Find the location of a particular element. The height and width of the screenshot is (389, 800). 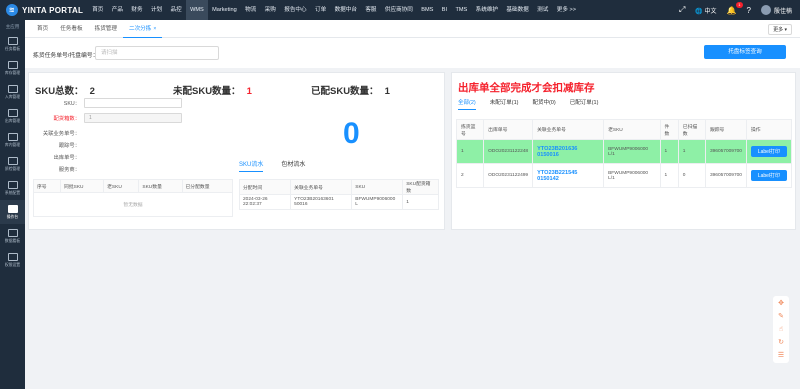

nav-item: 物流 is located at coordinates (251, 10).